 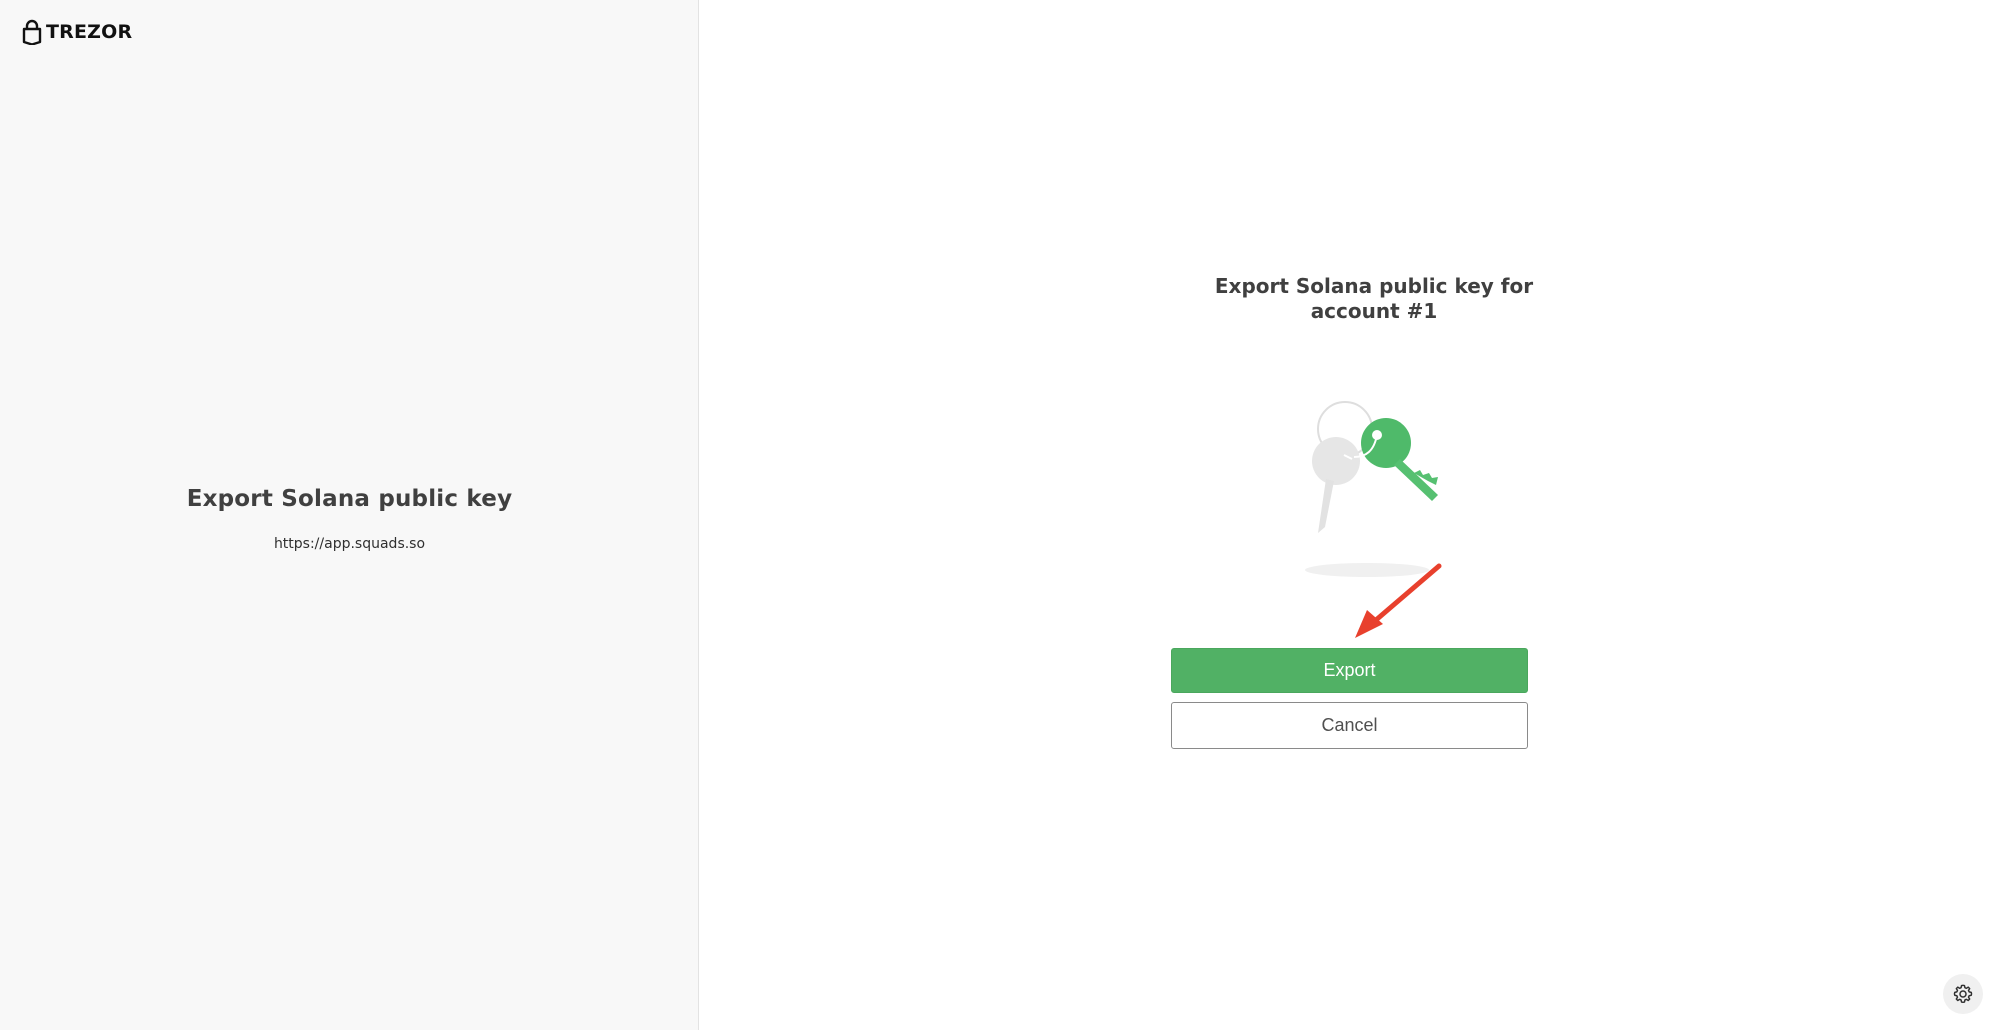 I want to click on annotation-arrow, so click(x=1398, y=600).